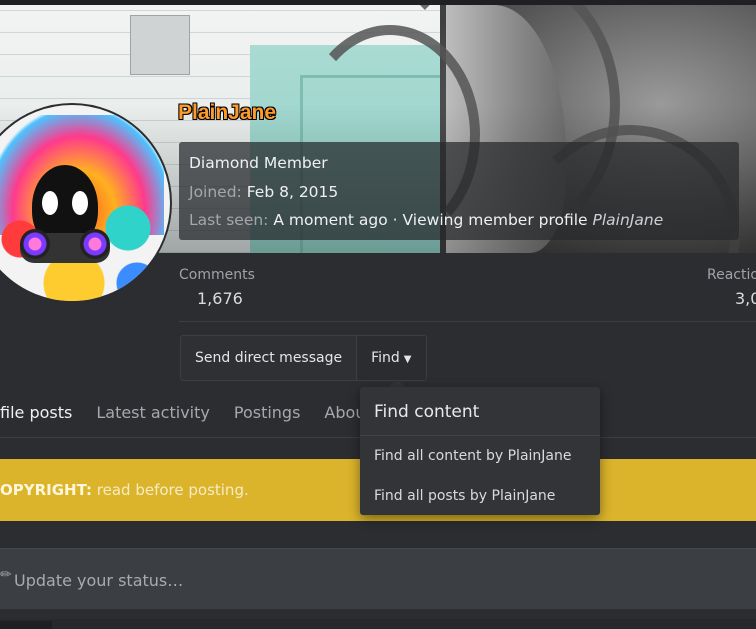 This screenshot has width=756, height=629. I want to click on status-update-box: ✏, so click(378, 578).